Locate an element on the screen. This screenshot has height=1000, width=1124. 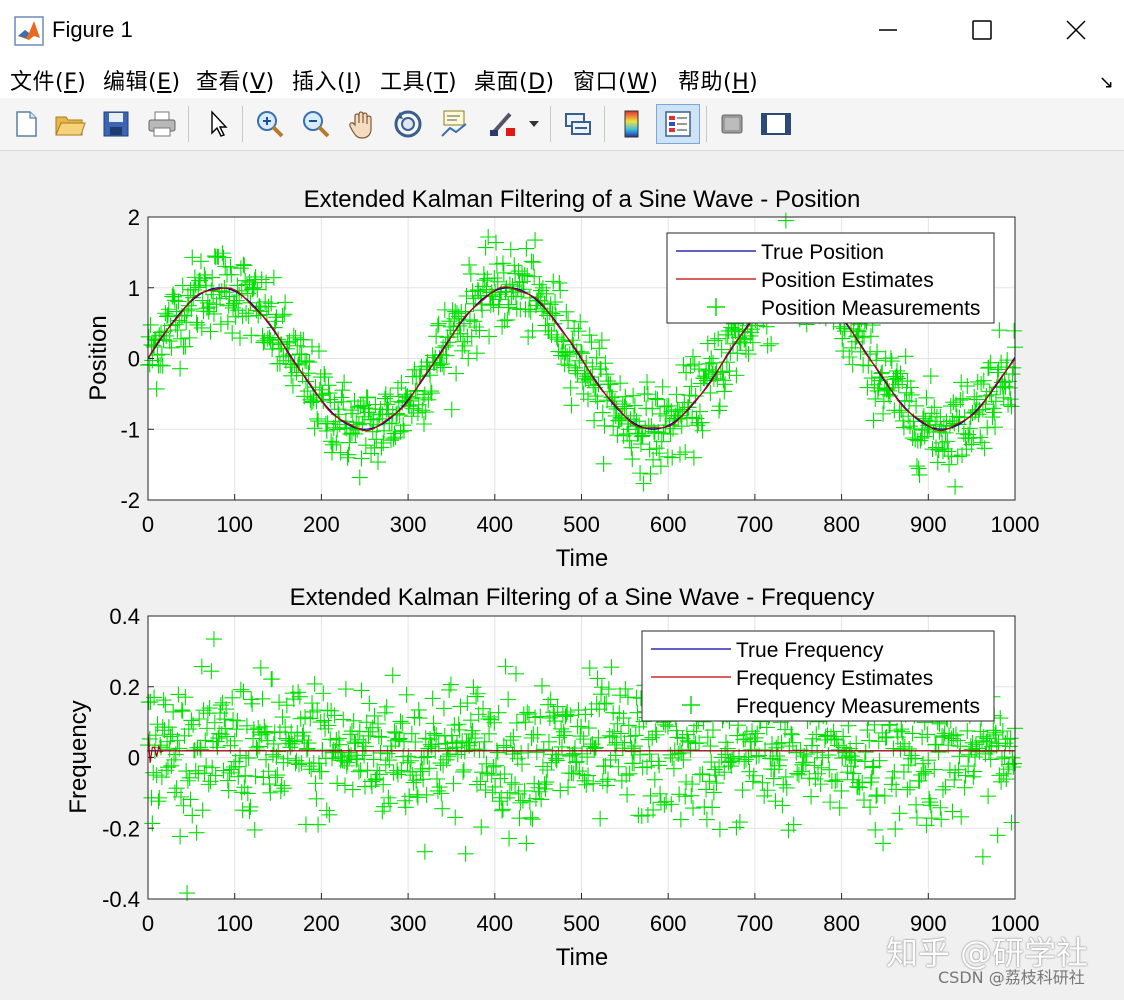
y-tick-label: 0.4 is located at coordinates (124, 616).